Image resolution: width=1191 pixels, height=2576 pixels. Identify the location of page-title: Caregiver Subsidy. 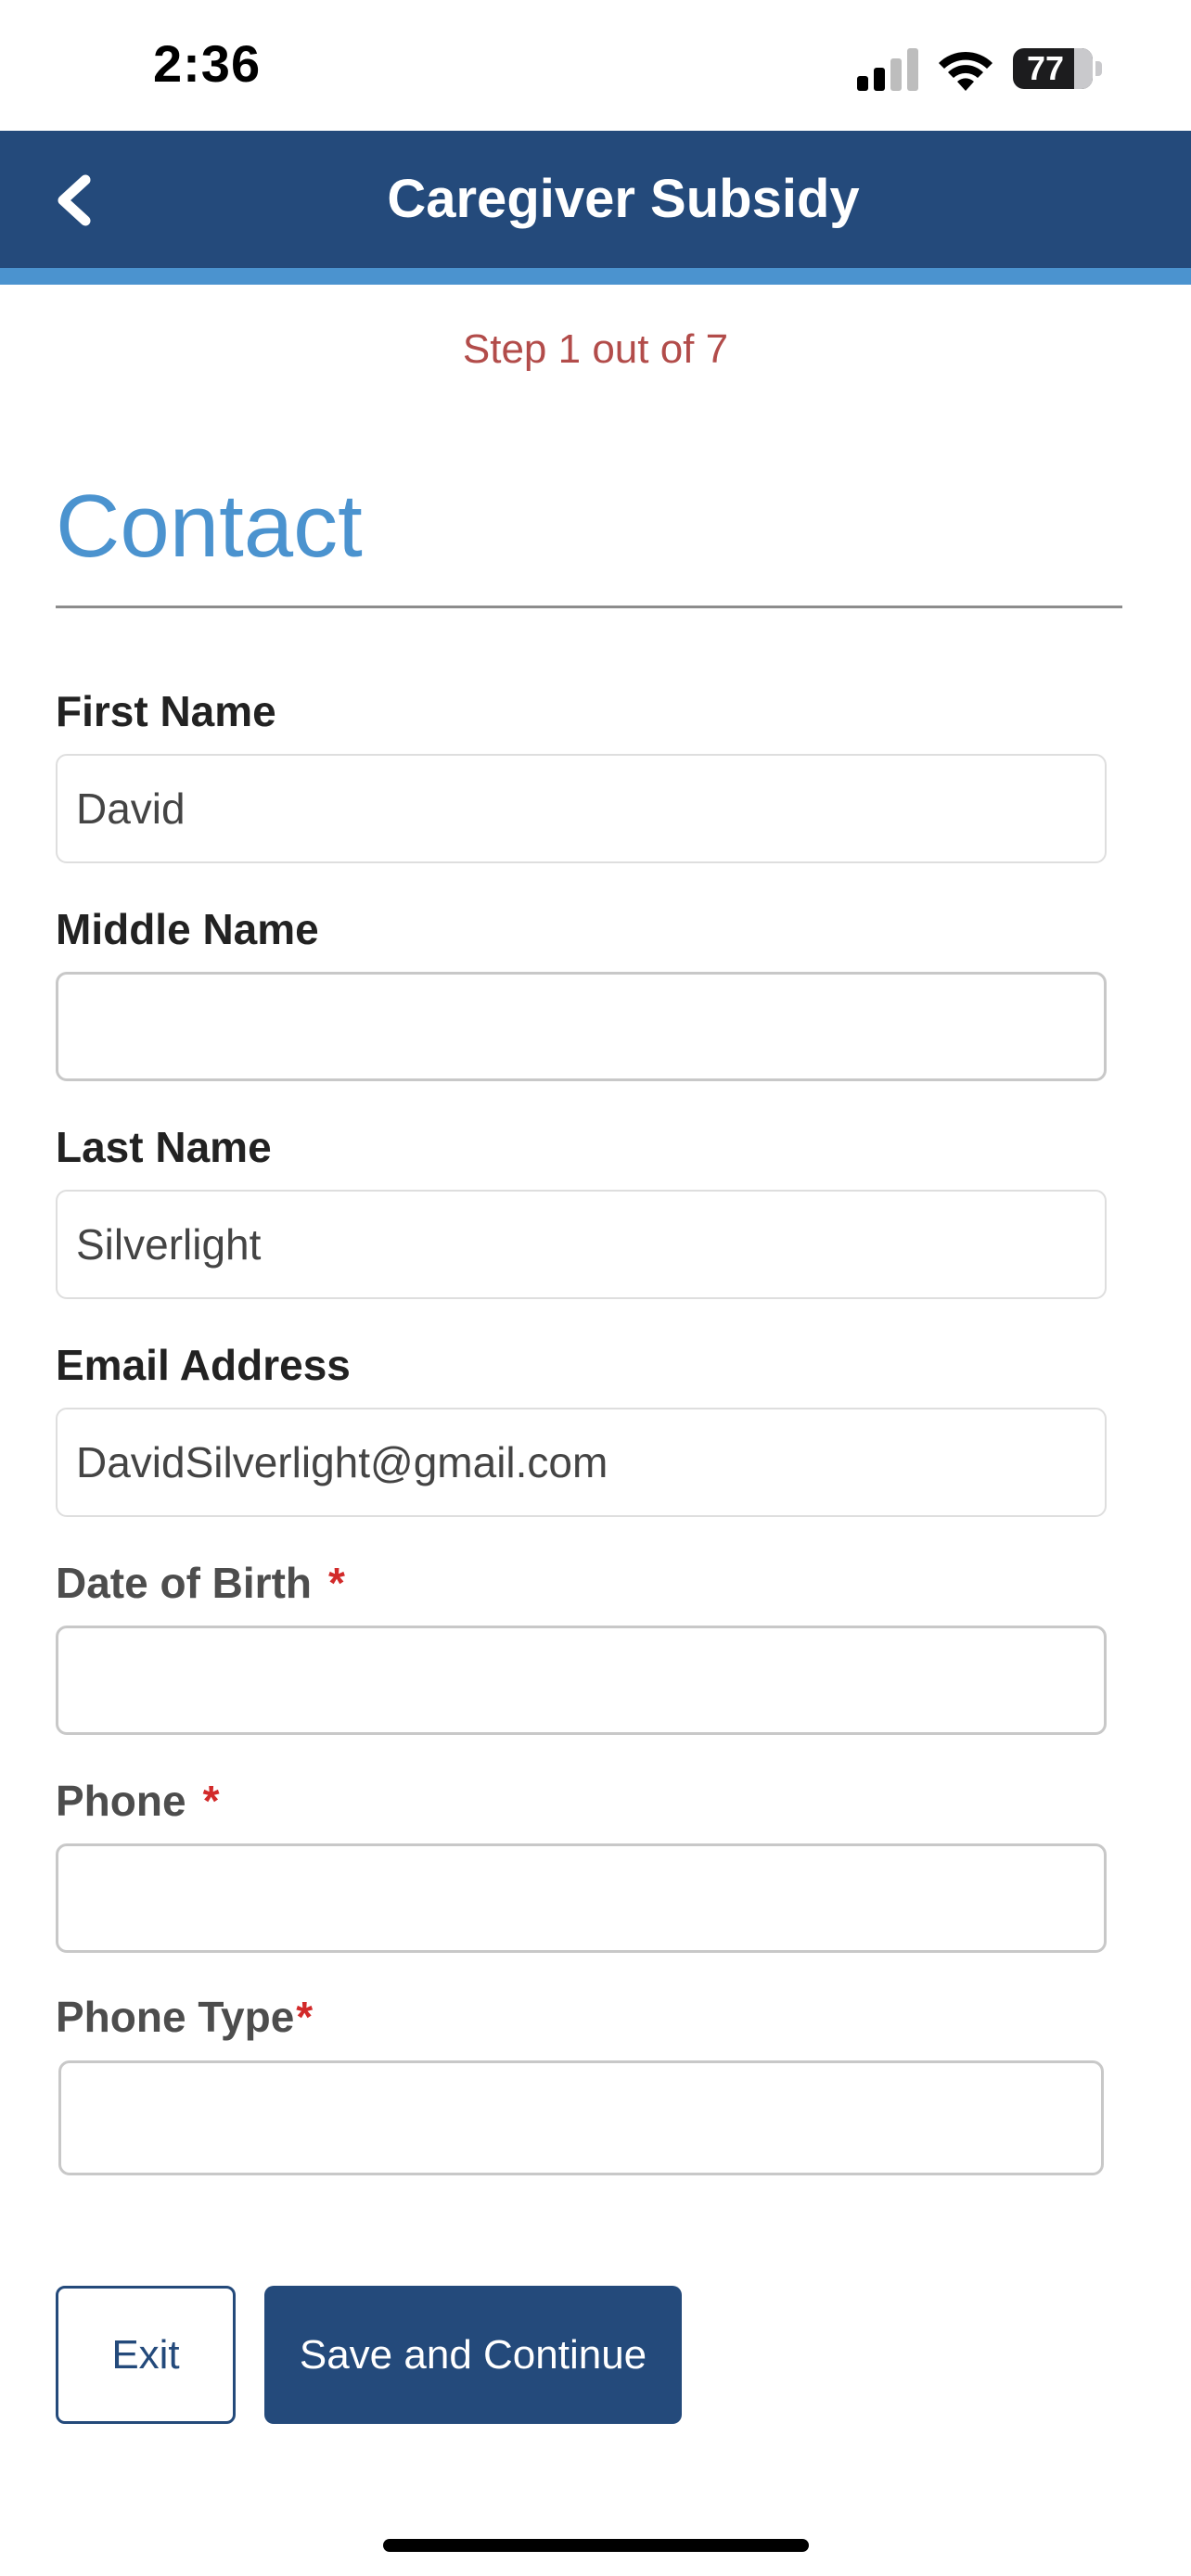
(623, 199).